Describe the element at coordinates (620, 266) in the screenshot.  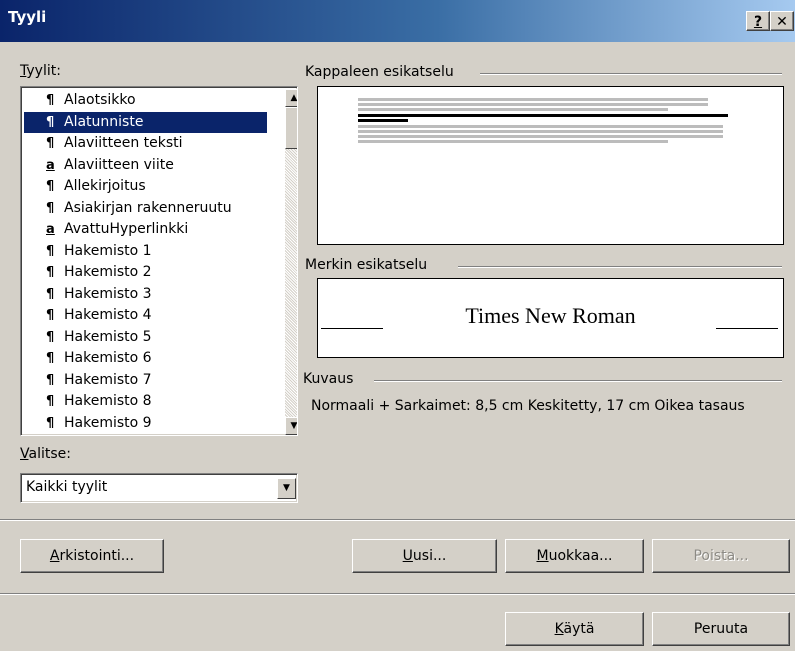
I see `char-preview-frame-line` at that location.